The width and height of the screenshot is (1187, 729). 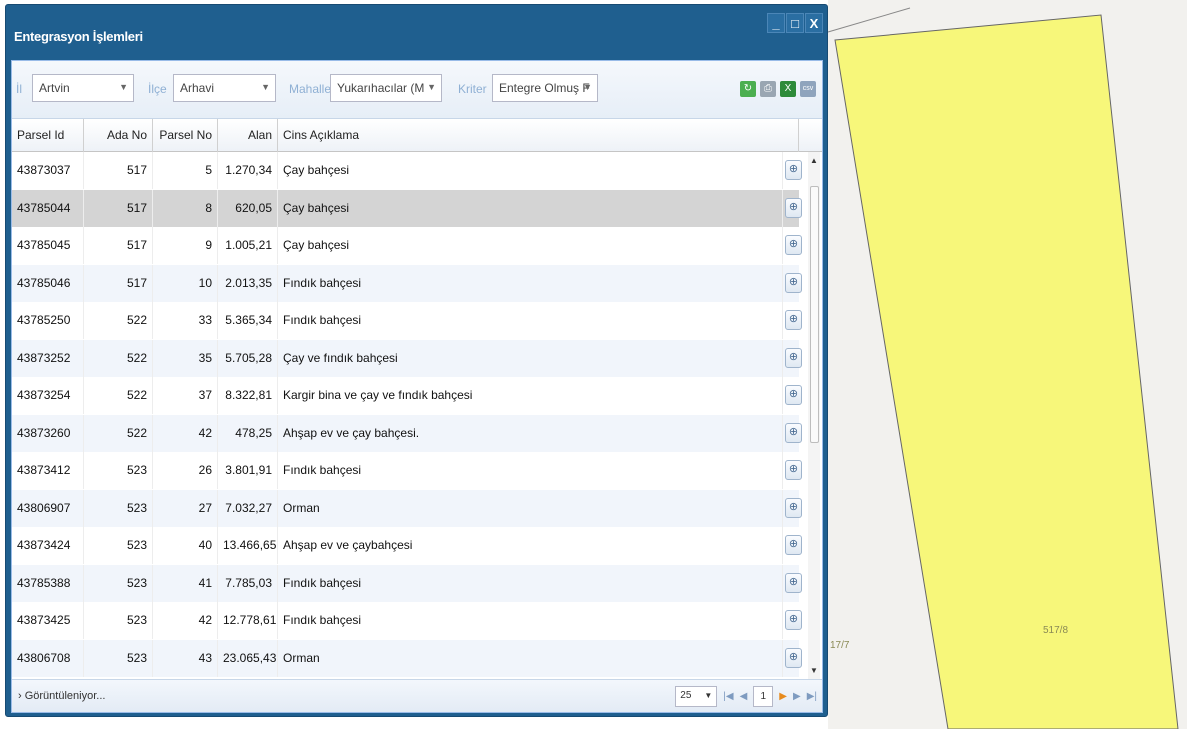 What do you see at coordinates (248, 208) in the screenshot?
I see `cell-alan: 620,05` at bounding box center [248, 208].